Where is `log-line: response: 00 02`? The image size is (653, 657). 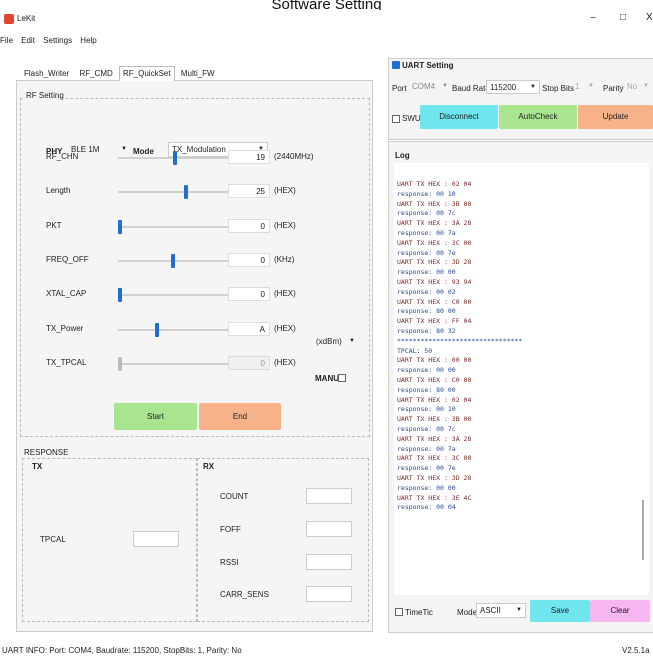
log-line: response: 00 02 is located at coordinates (426, 291).